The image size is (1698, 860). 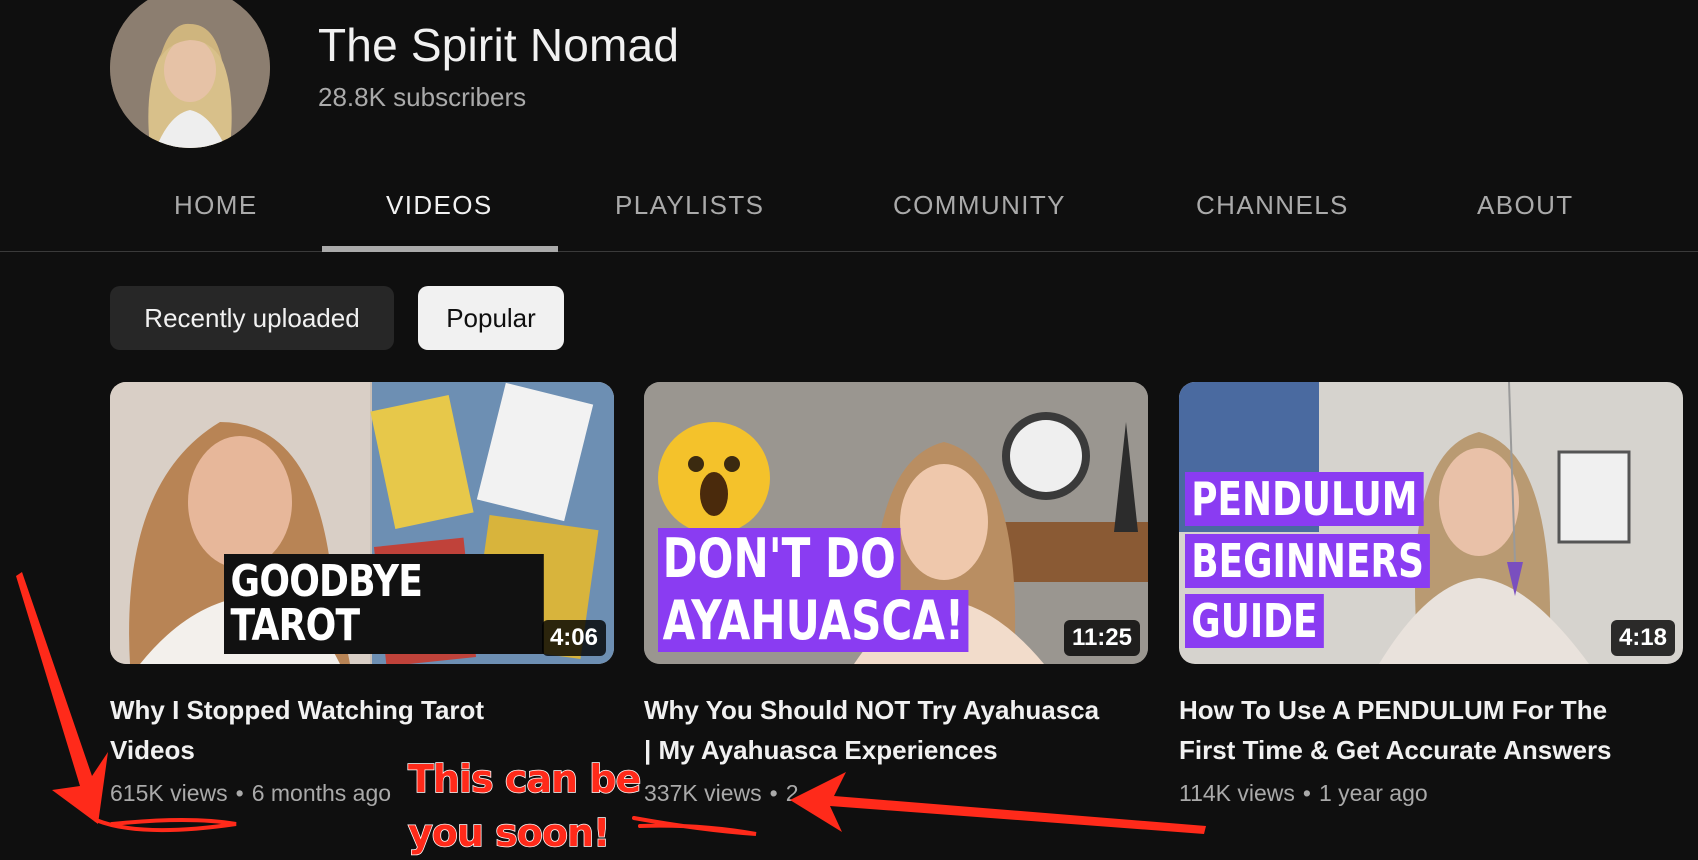 What do you see at coordinates (1431, 793) in the screenshot?
I see `video-meta: 114K views • 1 year ago` at bounding box center [1431, 793].